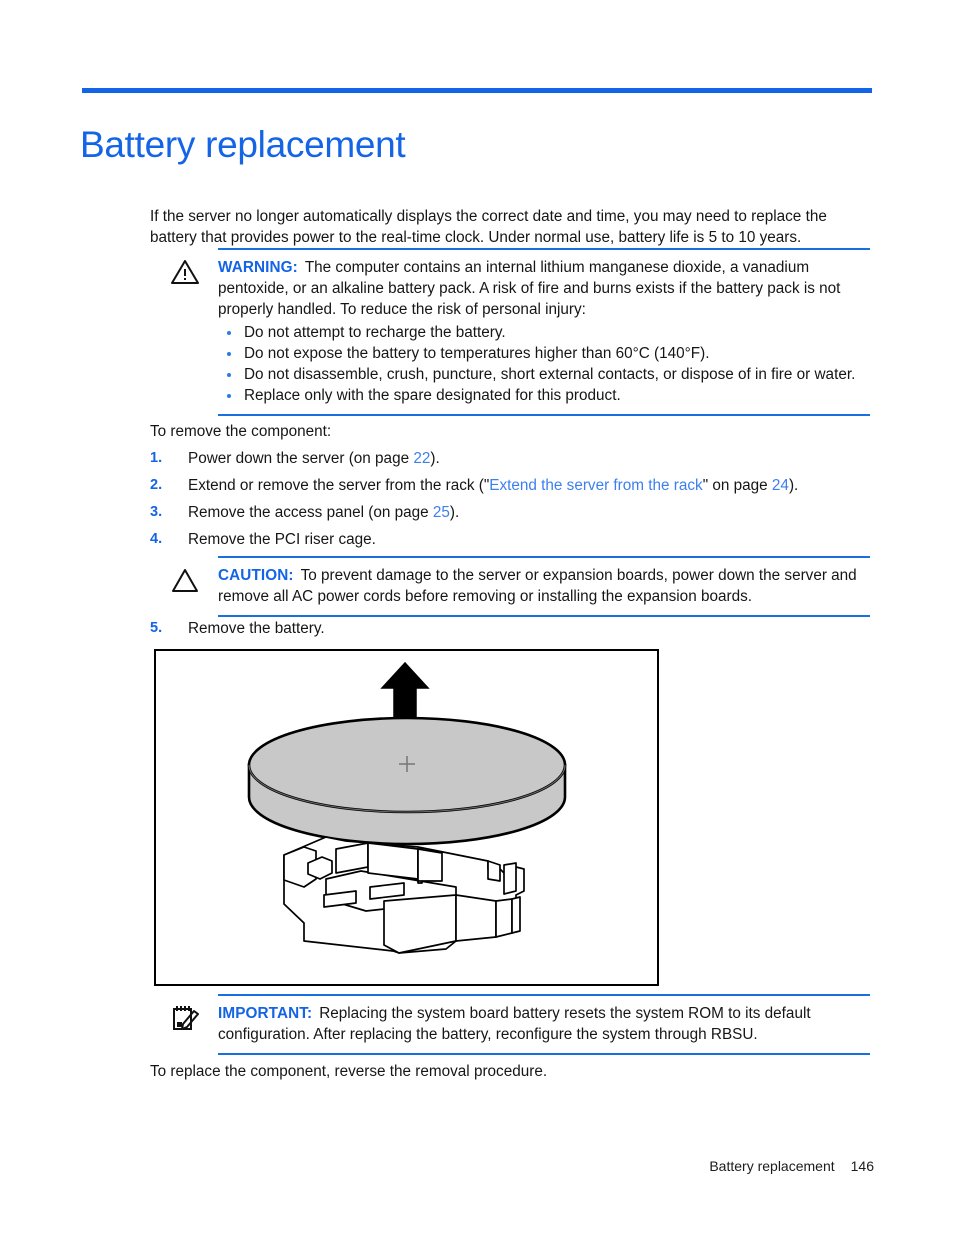 Image resolution: width=954 pixels, height=1235 pixels. I want to click on coin-cell-battery, so click(407, 781).